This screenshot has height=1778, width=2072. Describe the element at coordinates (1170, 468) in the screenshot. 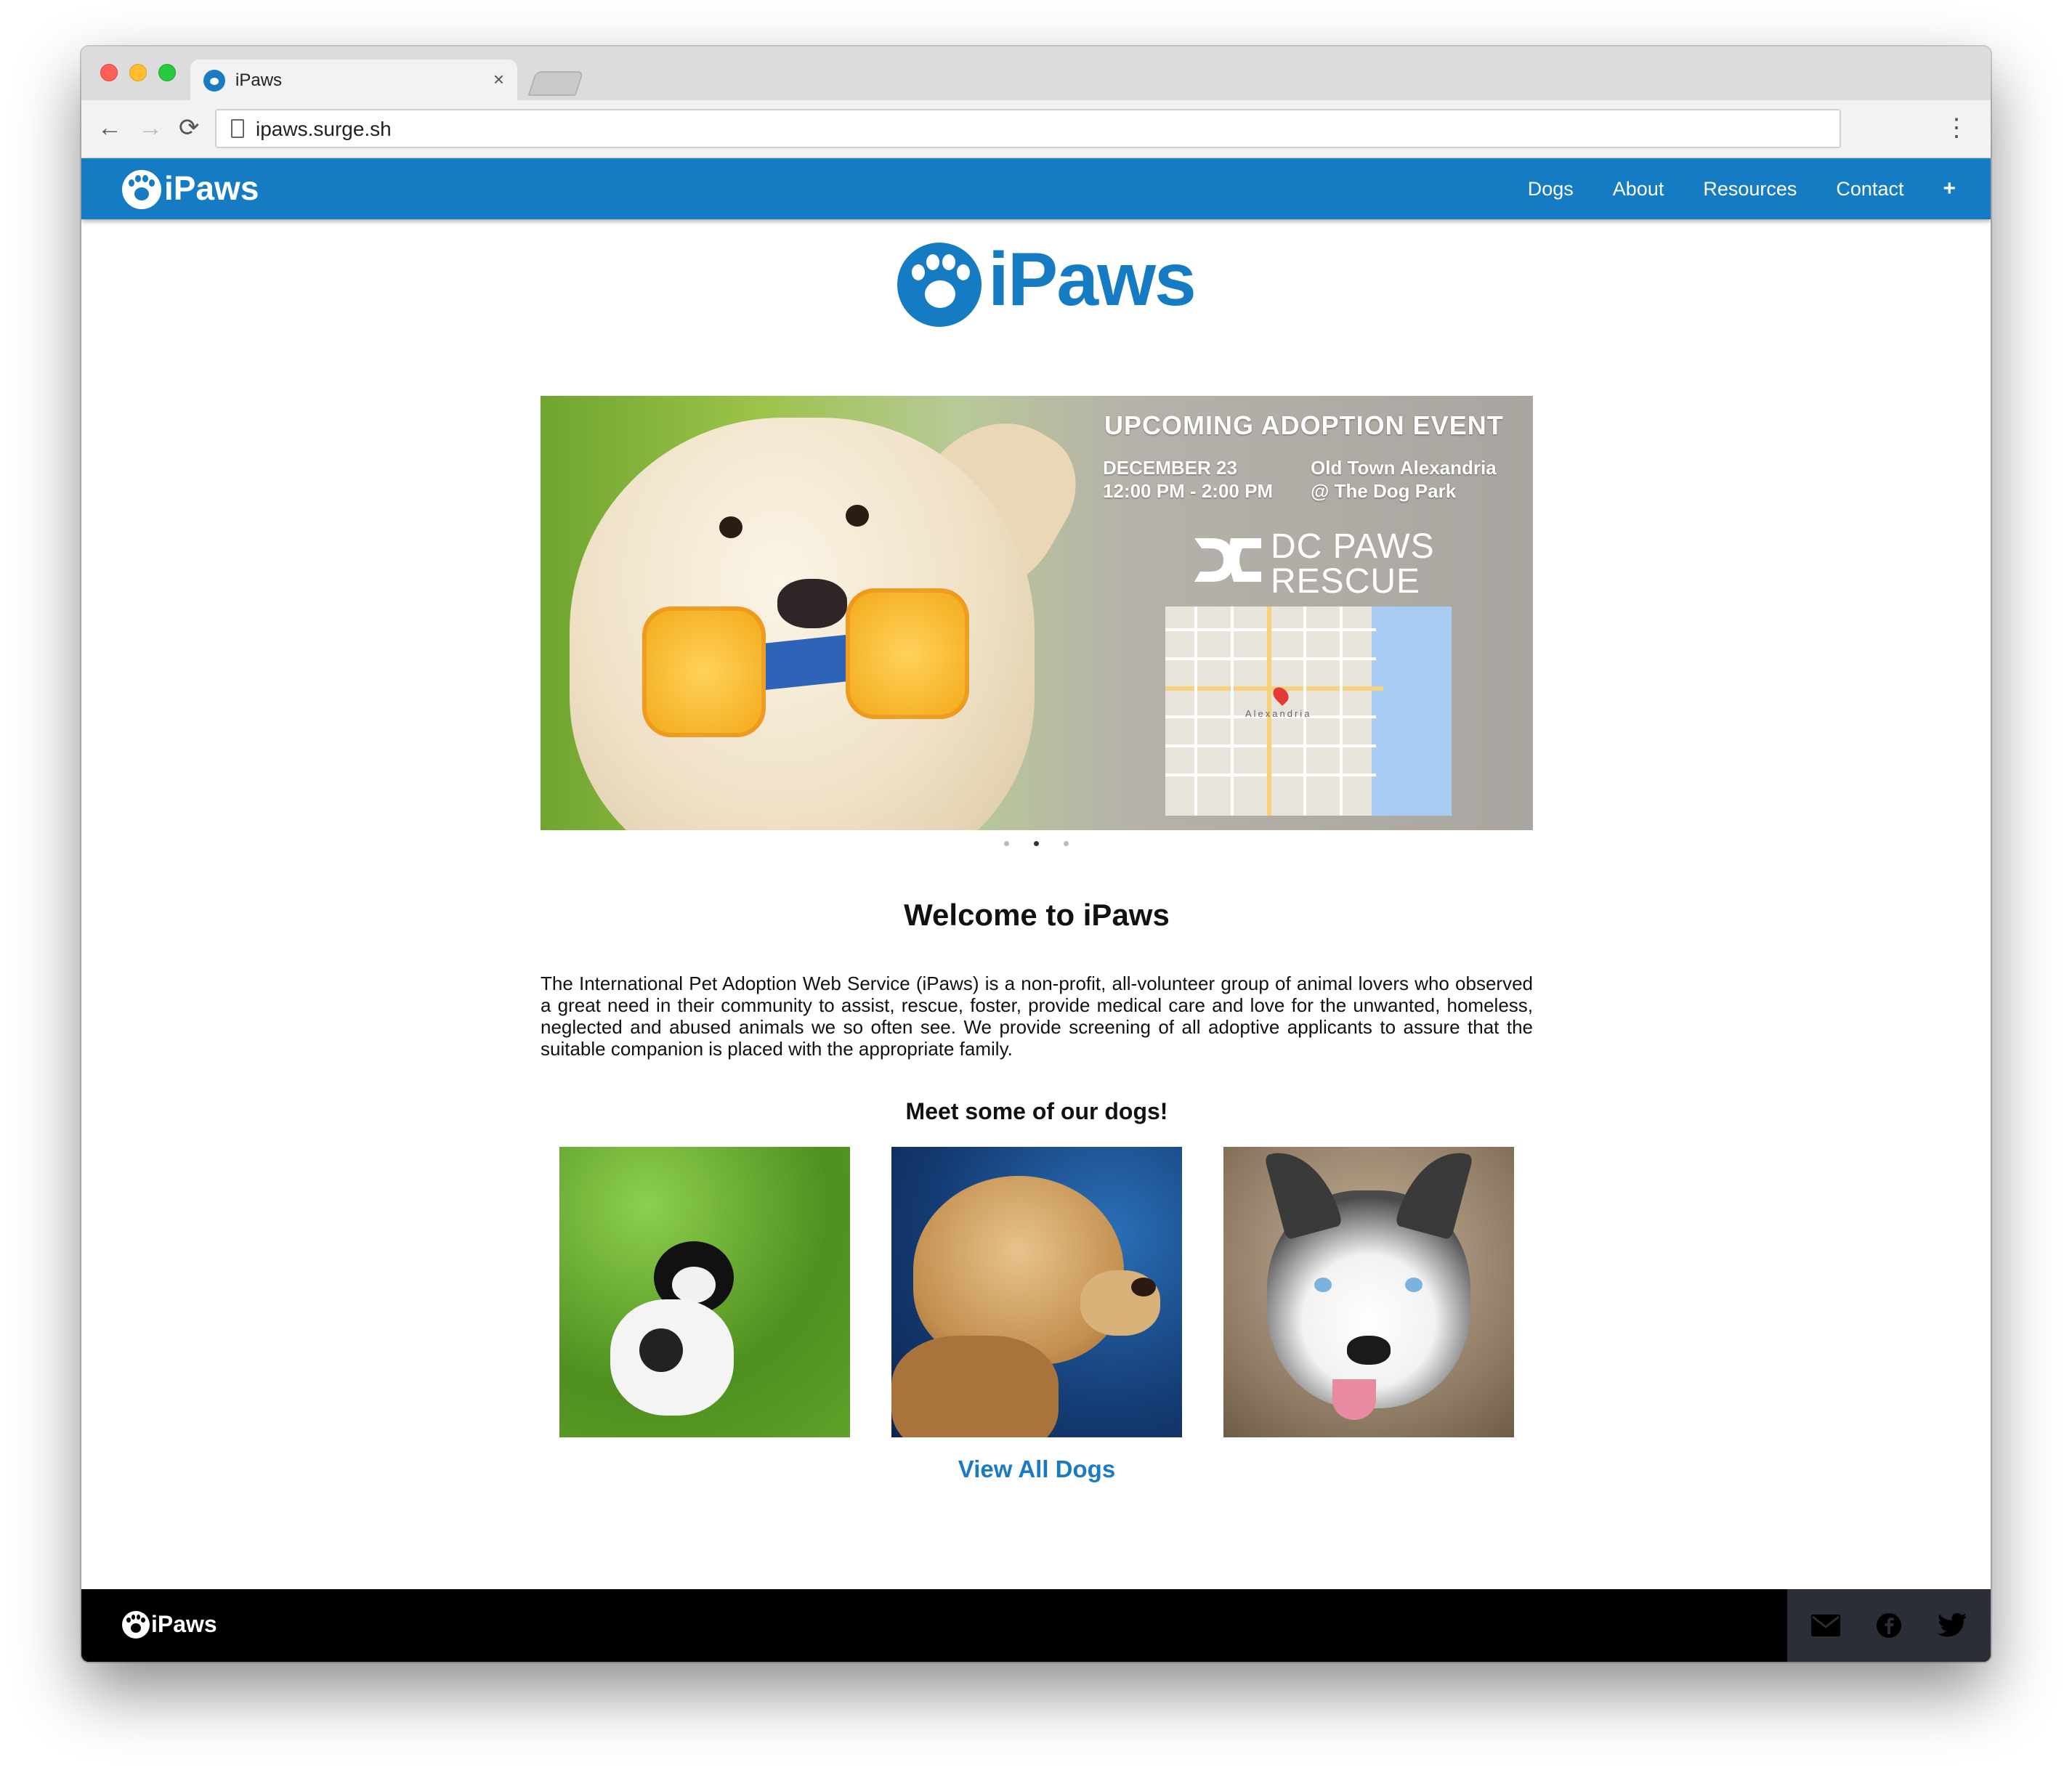

I see `event-date: DECEMBER 23` at that location.